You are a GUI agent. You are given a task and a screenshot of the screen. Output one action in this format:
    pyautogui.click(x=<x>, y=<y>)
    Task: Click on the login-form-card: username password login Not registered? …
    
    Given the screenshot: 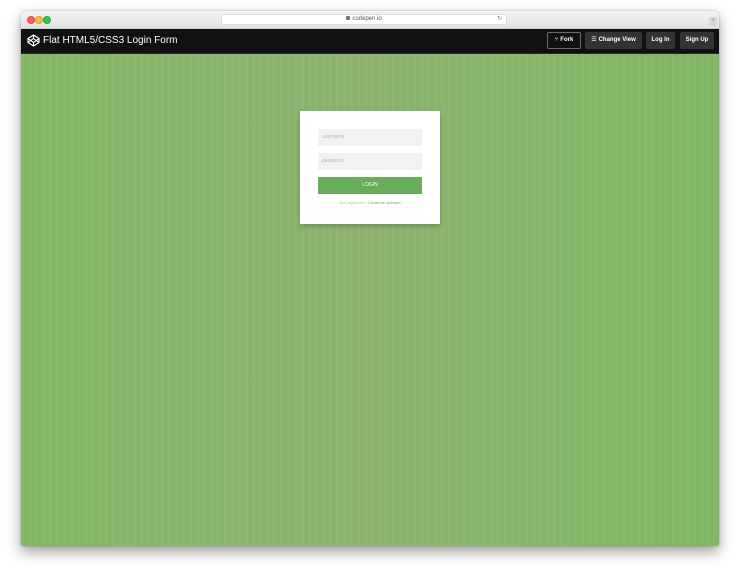 What is the action you would take?
    pyautogui.click(x=370, y=167)
    